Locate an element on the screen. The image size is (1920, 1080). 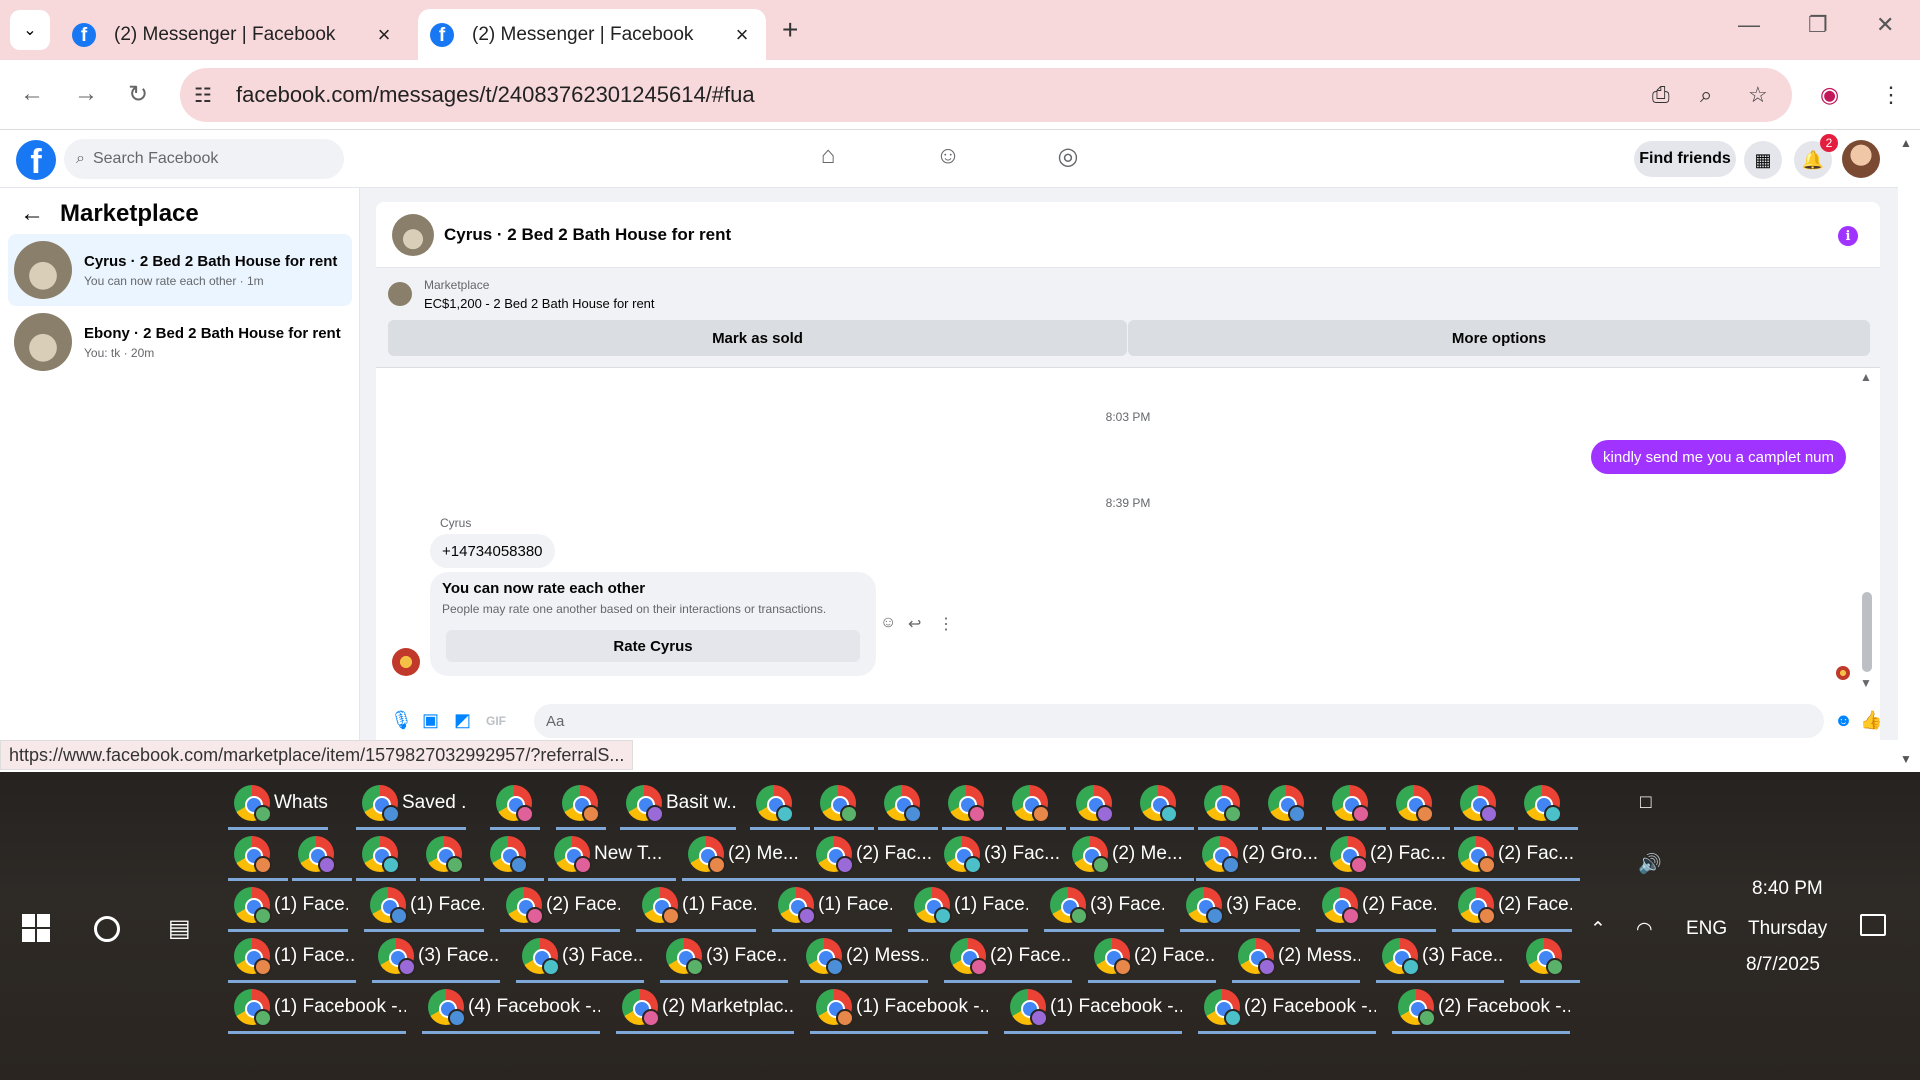
listing-detail: EC$1,200 - 2 Bed 2 Bath House for rent is located at coordinates (539, 303).